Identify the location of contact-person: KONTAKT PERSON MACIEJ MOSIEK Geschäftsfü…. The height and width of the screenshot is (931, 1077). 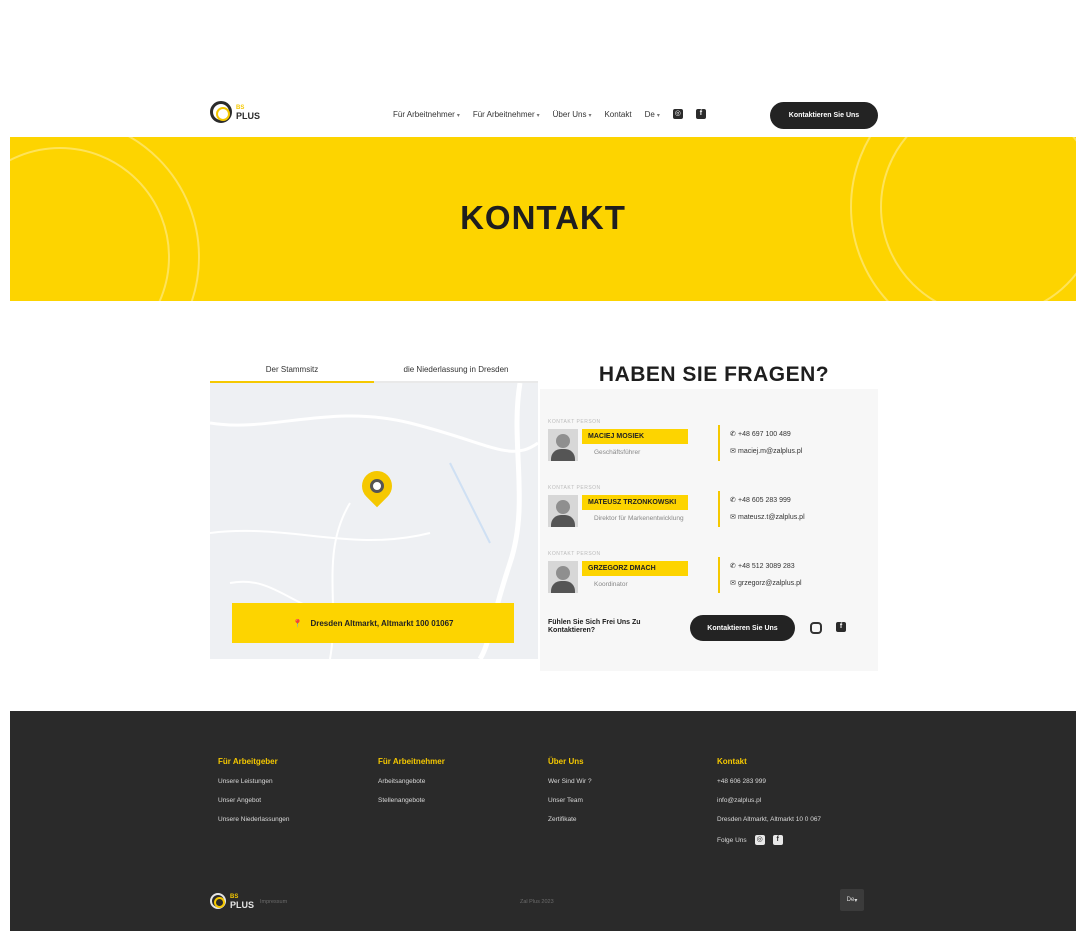
(712, 449).